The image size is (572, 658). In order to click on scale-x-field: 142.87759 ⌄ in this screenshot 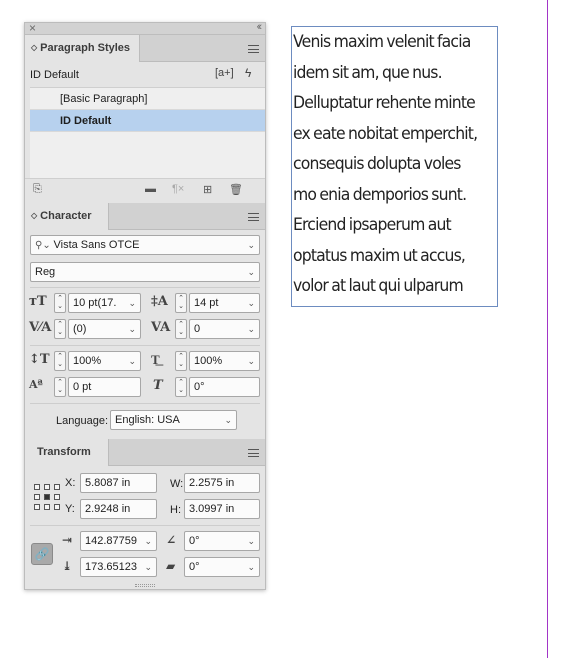, I will do `click(118, 541)`.